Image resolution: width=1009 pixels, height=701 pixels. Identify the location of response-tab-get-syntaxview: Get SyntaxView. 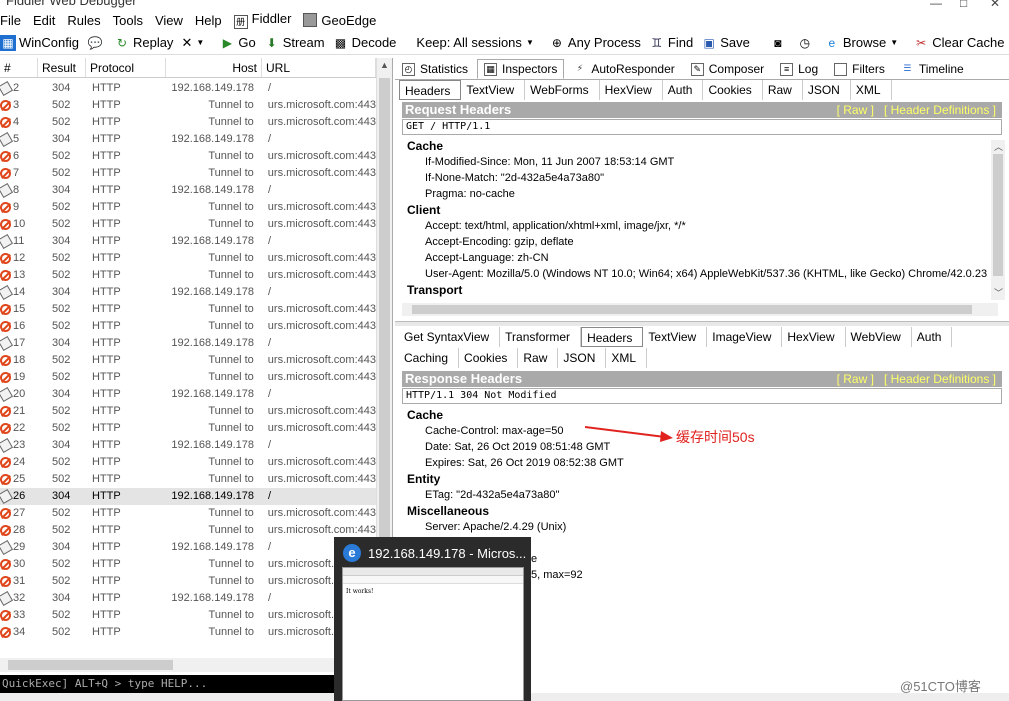
(450, 337).